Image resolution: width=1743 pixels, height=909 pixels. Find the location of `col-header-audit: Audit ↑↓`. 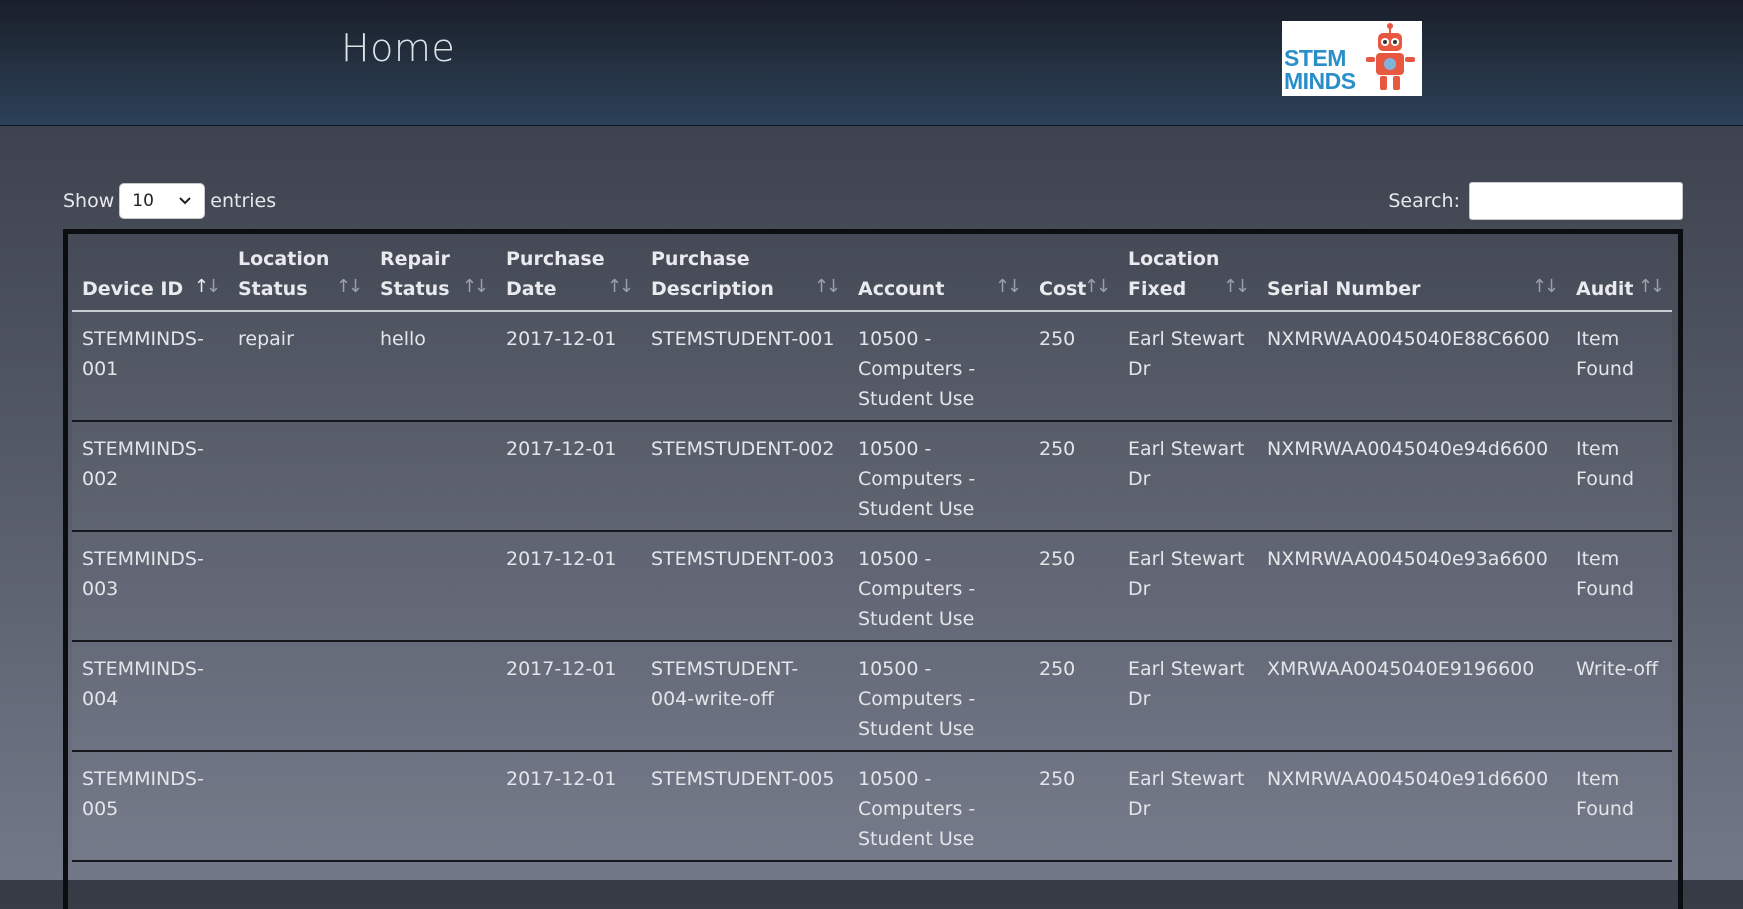

col-header-audit: Audit ↑↓ is located at coordinates (1619, 275).